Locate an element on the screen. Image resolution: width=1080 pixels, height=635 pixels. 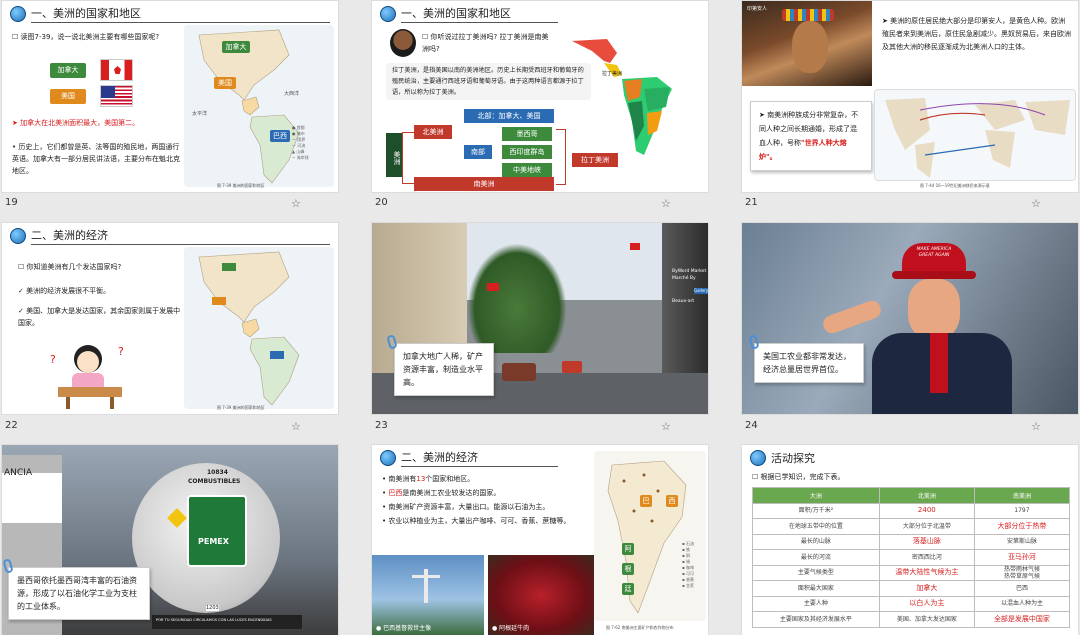
table-cell: 巴西 is located at coordinates (1022, 588).